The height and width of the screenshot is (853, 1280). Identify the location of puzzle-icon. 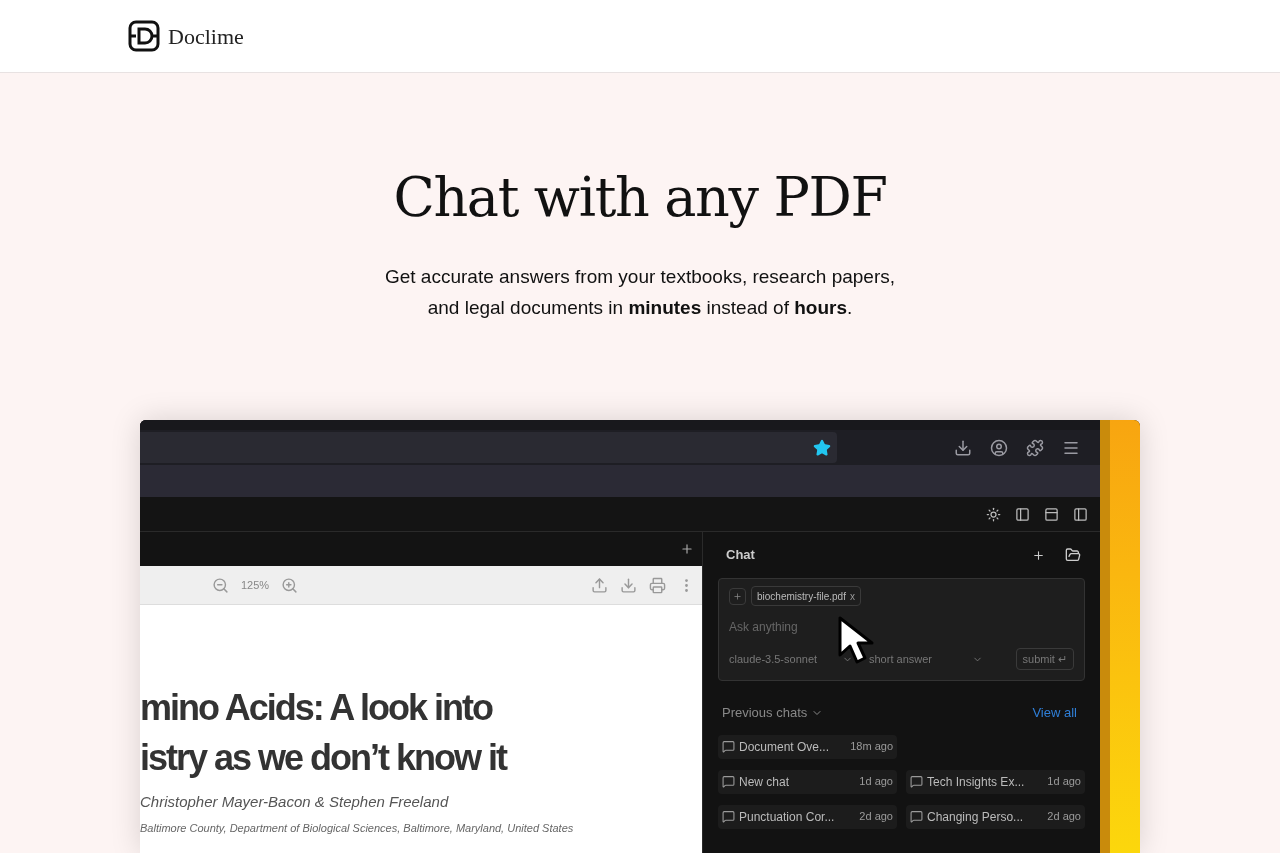
(1035, 447).